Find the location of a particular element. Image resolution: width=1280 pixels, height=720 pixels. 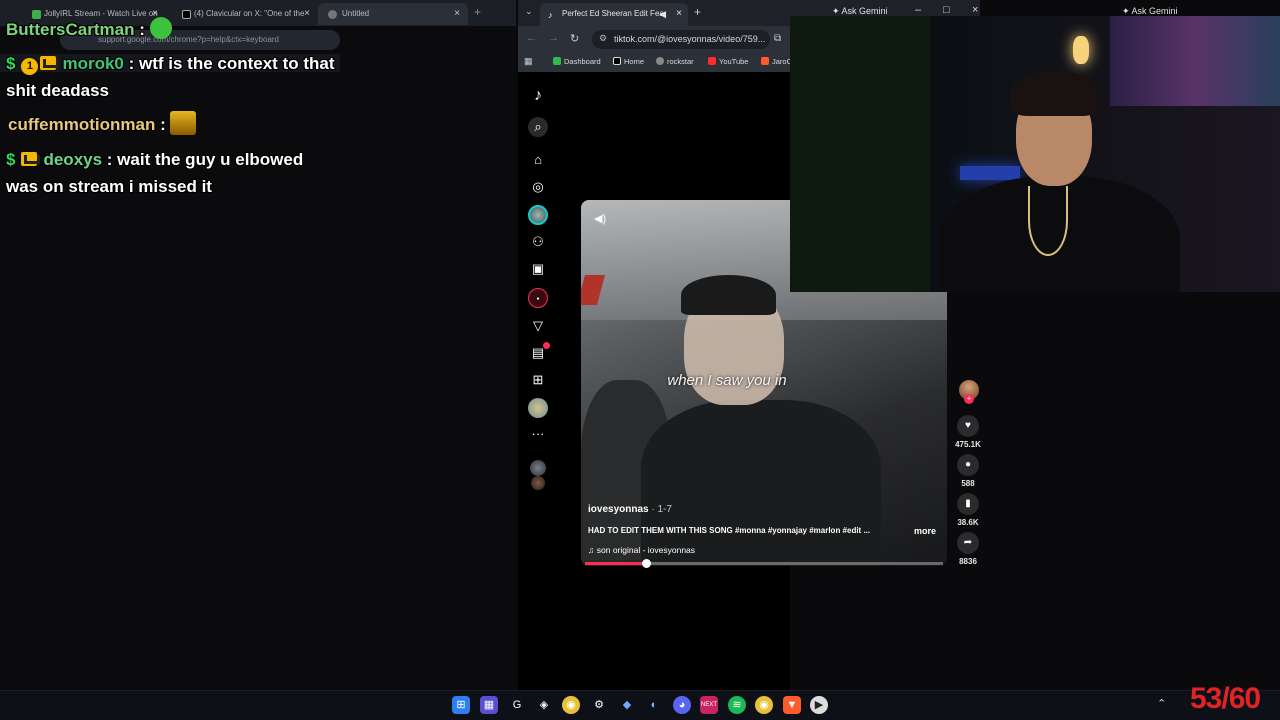

brave-icon is located at coordinates (765, 61).